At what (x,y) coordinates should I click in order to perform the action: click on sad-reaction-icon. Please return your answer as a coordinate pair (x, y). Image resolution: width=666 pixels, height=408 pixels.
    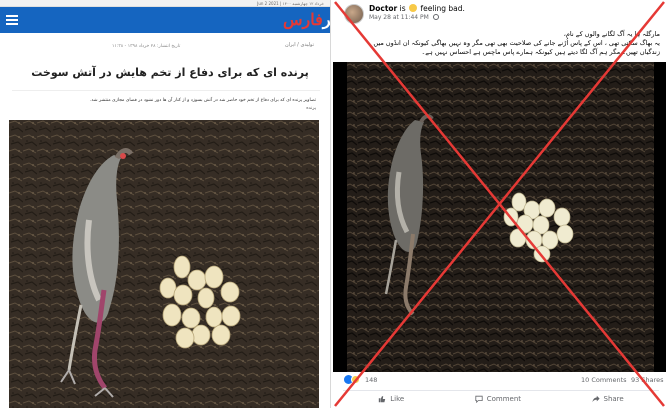
    Looking at the image, I should click on (355, 379).